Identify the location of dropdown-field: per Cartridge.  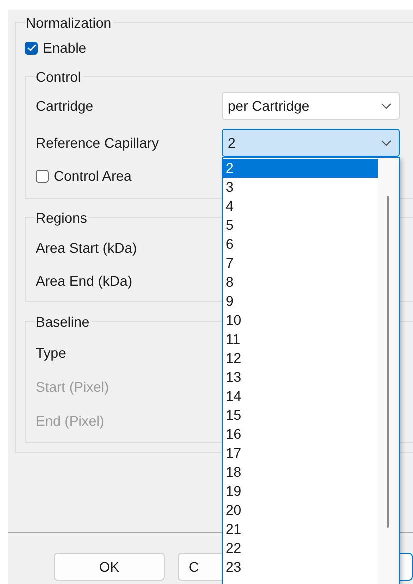
(311, 106).